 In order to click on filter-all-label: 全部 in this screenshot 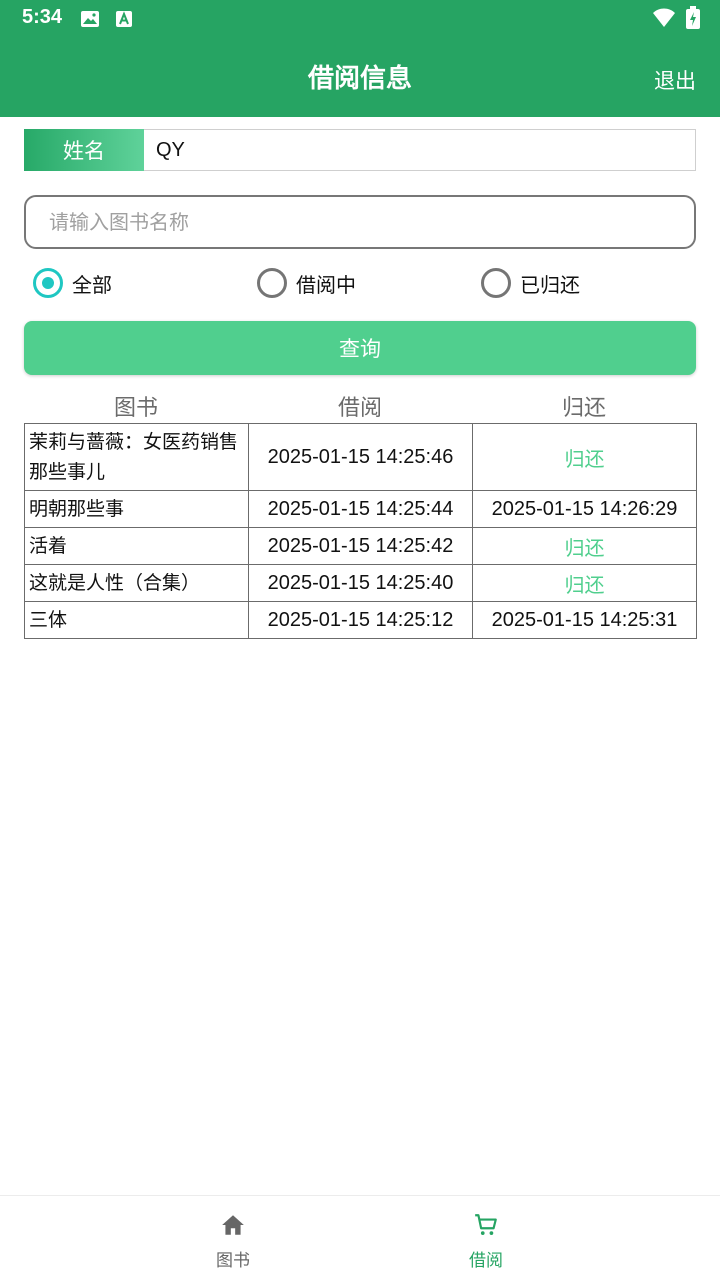, I will do `click(92, 284)`.